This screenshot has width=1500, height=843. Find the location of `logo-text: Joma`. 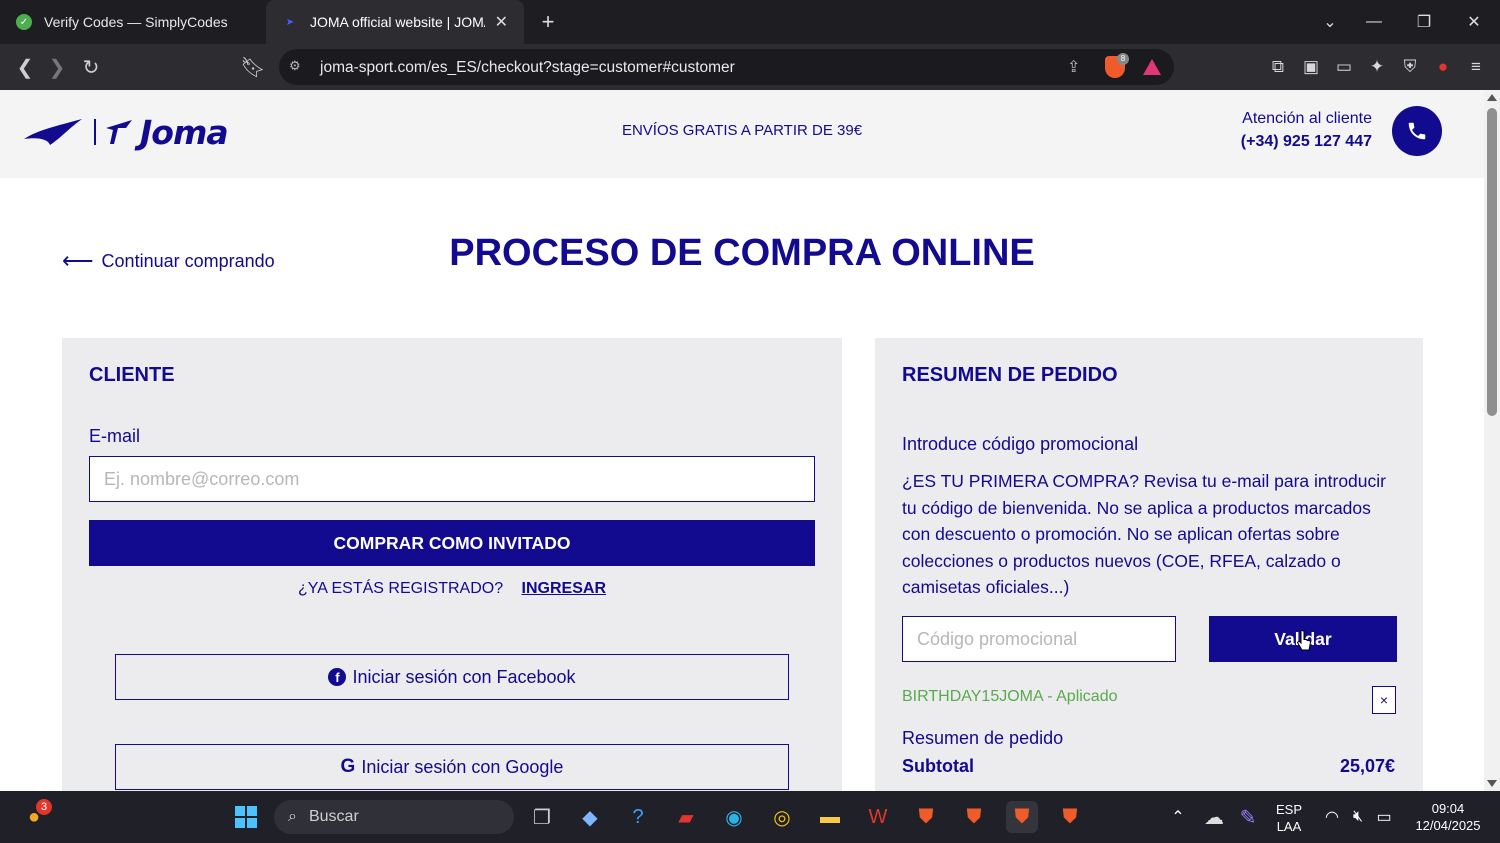

logo-text: Joma is located at coordinates (184, 132).